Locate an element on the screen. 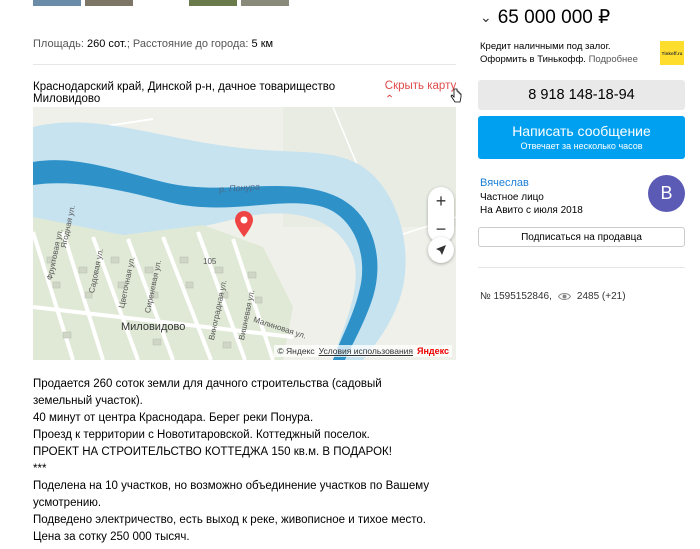  listing-stats: № 1595152846, 2485 (+21) is located at coordinates (553, 296).